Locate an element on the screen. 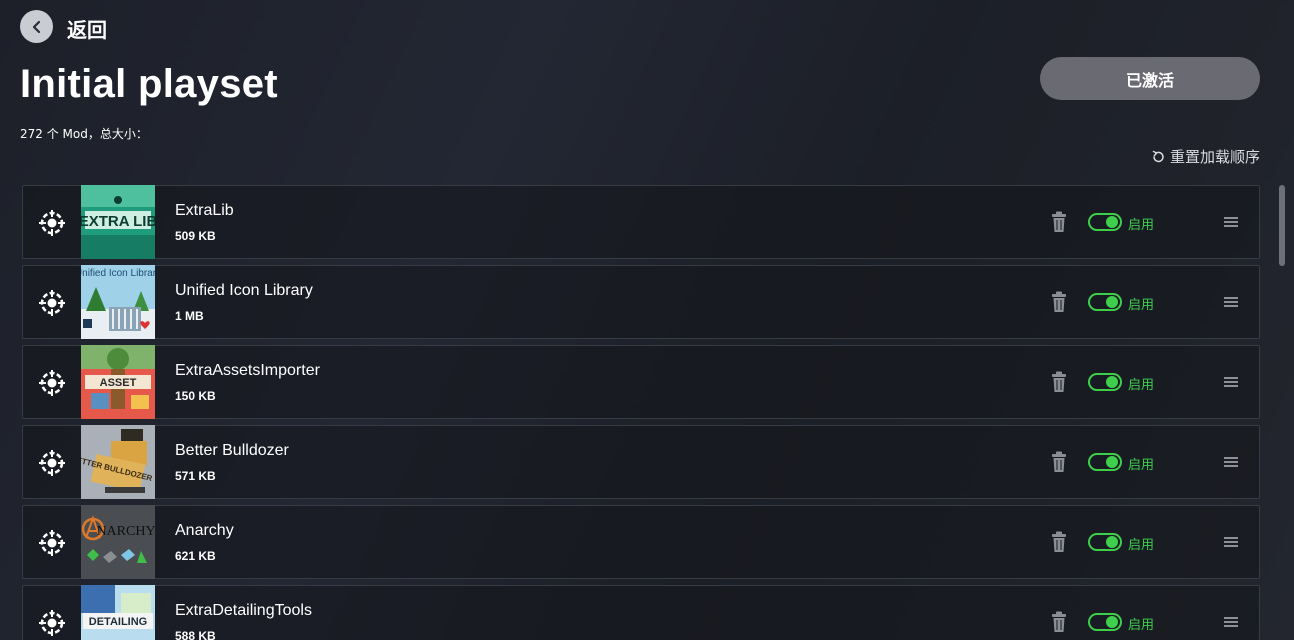  chevron-left-icon is located at coordinates (36, 26).